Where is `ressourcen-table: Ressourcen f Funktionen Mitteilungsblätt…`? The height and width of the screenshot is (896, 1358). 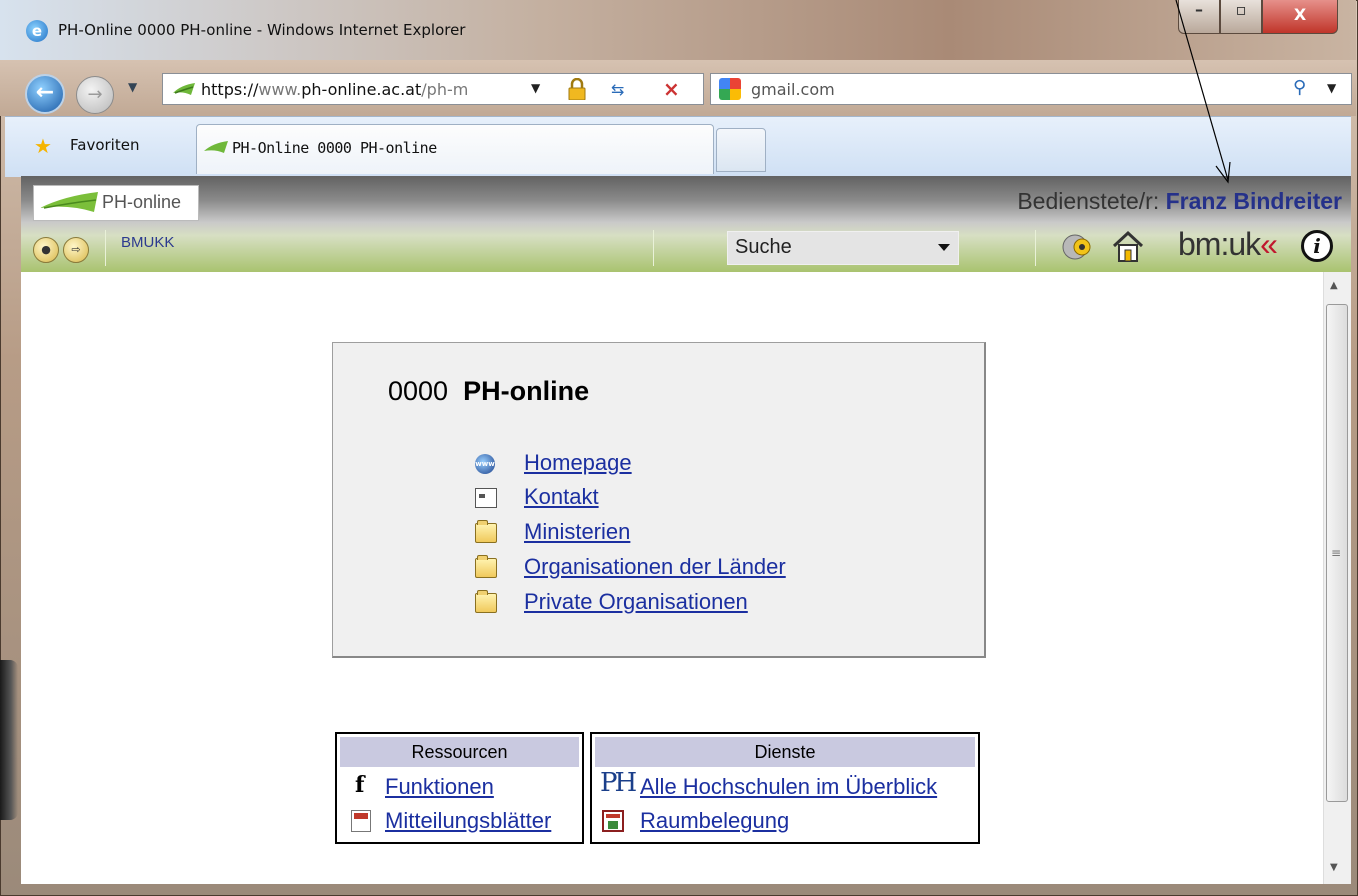 ressourcen-table: Ressourcen f Funktionen Mitteilungsblätt… is located at coordinates (459, 788).